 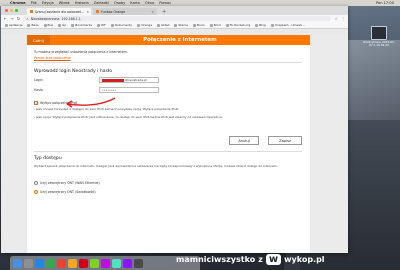 I want to click on help-link: Pomoc krok połączenia, so click(x=52, y=58).